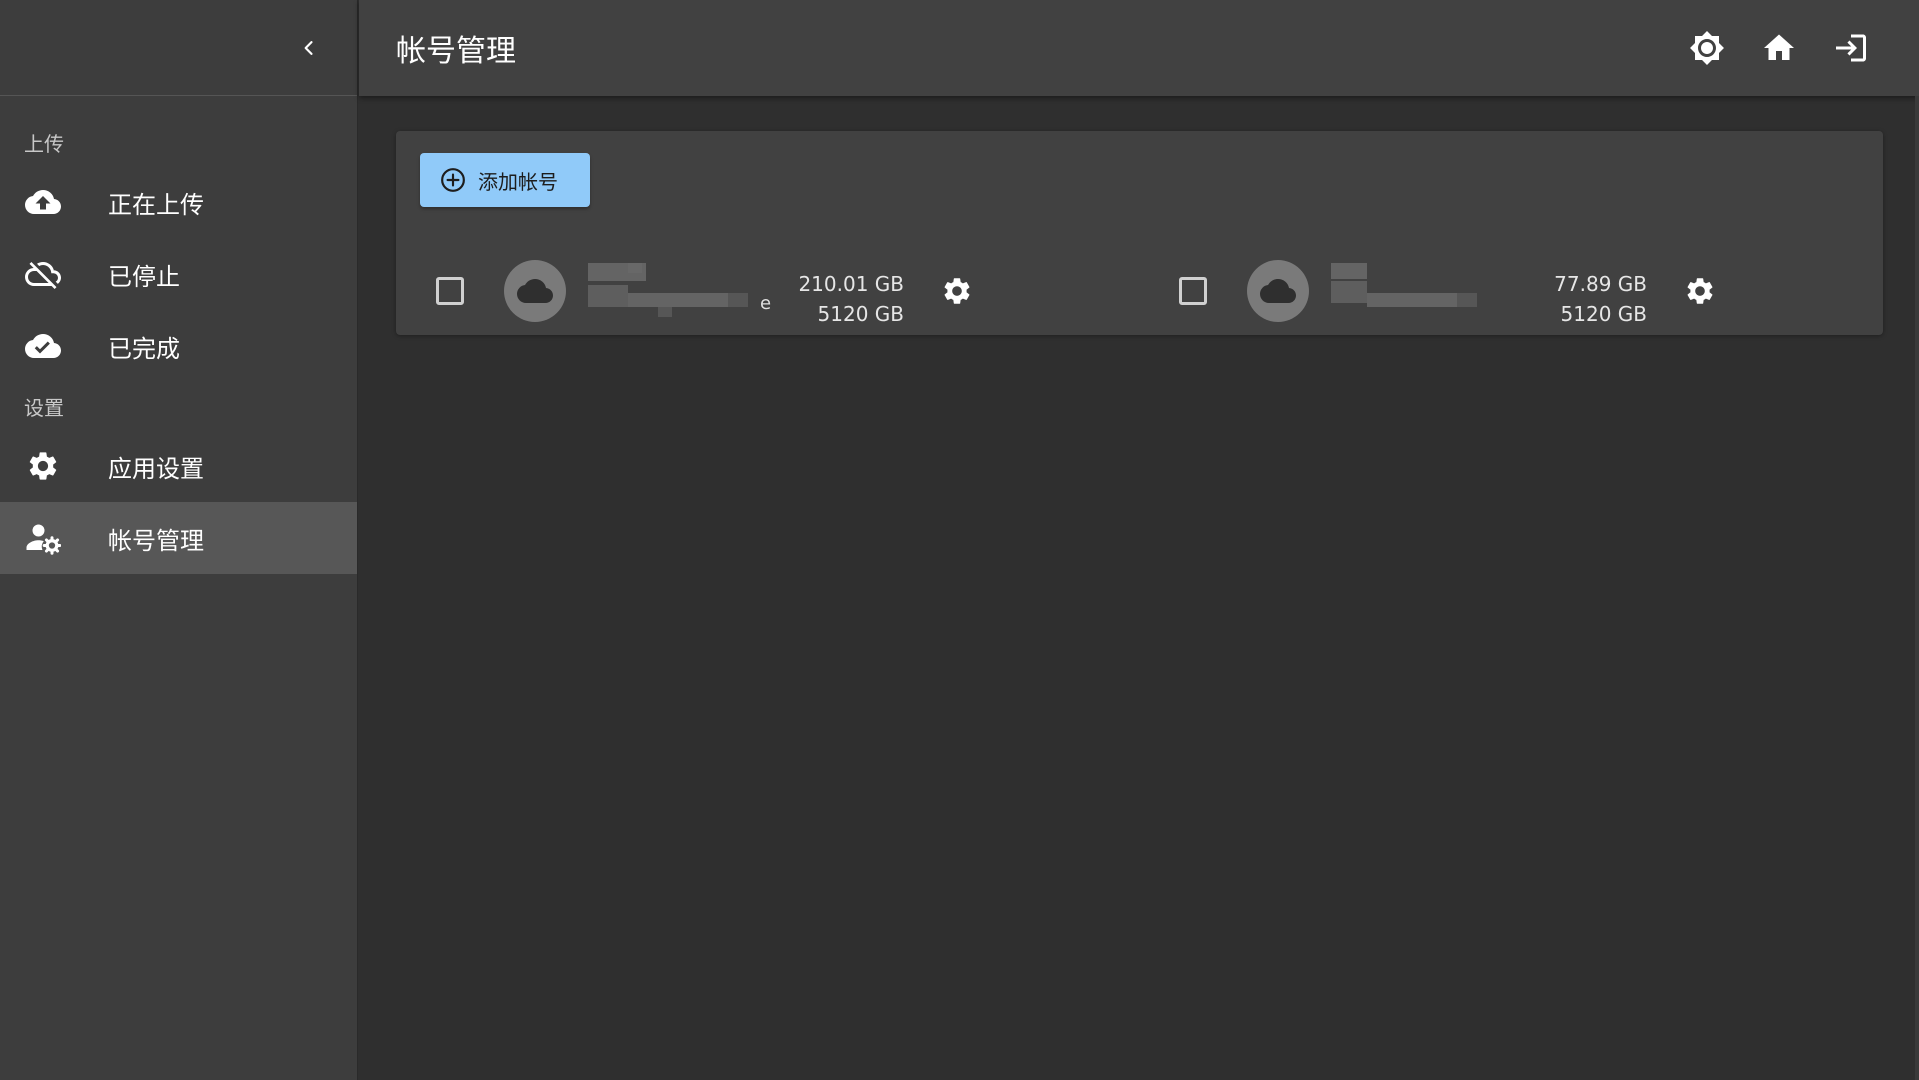 The image size is (1919, 1080). What do you see at coordinates (1600, 299) in the screenshot?
I see `account-usage: 77.89 GB 5120 GB` at bounding box center [1600, 299].